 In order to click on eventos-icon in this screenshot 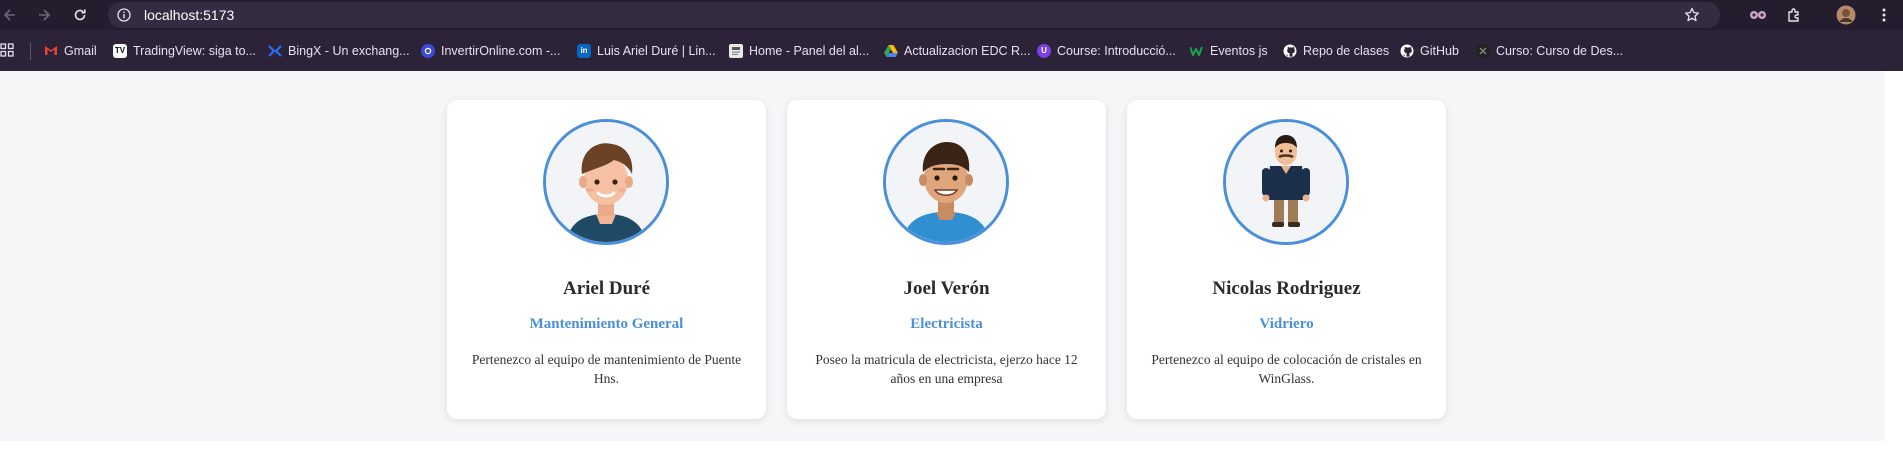, I will do `click(1197, 51)`.